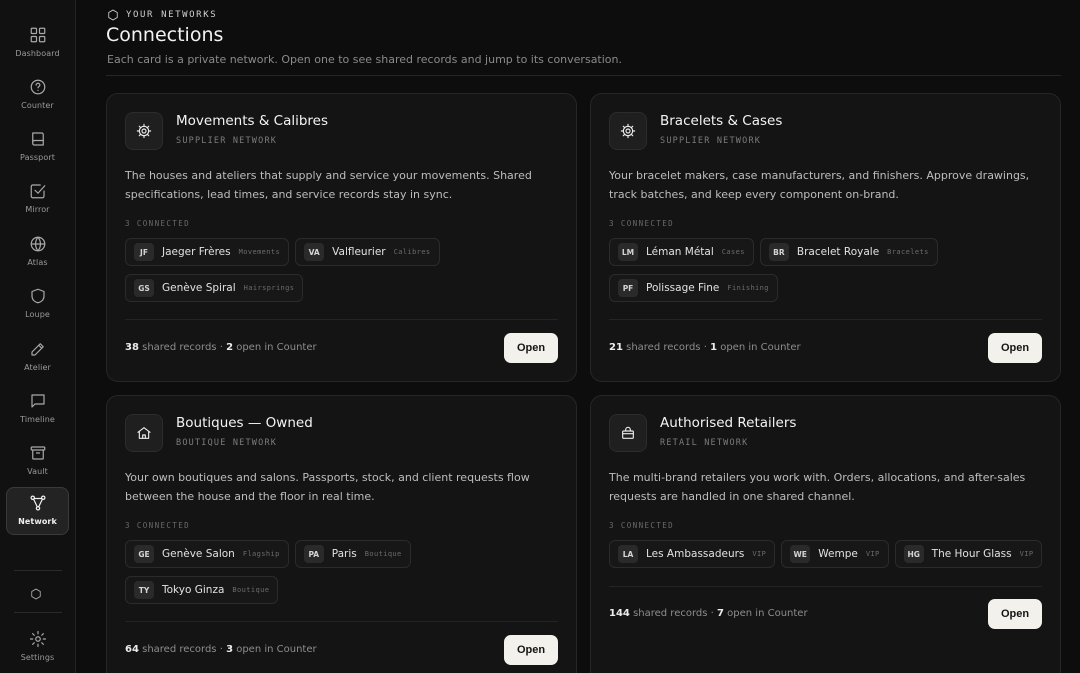 The width and height of the screenshot is (1080, 673). Describe the element at coordinates (269, 288) in the screenshot. I see `member-role: Hairsprings` at that location.